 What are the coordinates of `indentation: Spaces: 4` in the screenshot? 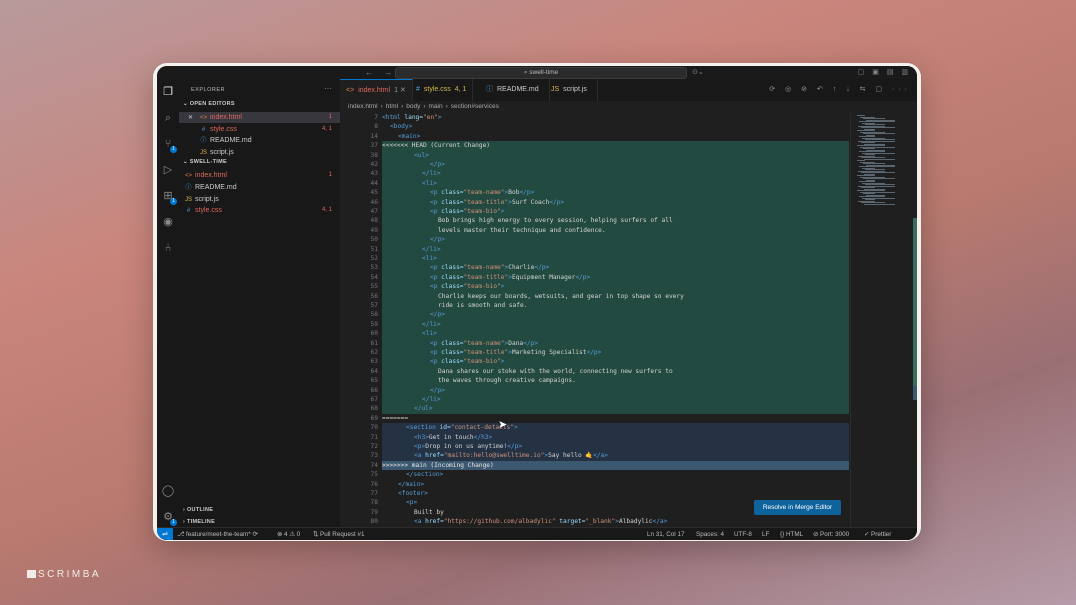 It's located at (710, 534).